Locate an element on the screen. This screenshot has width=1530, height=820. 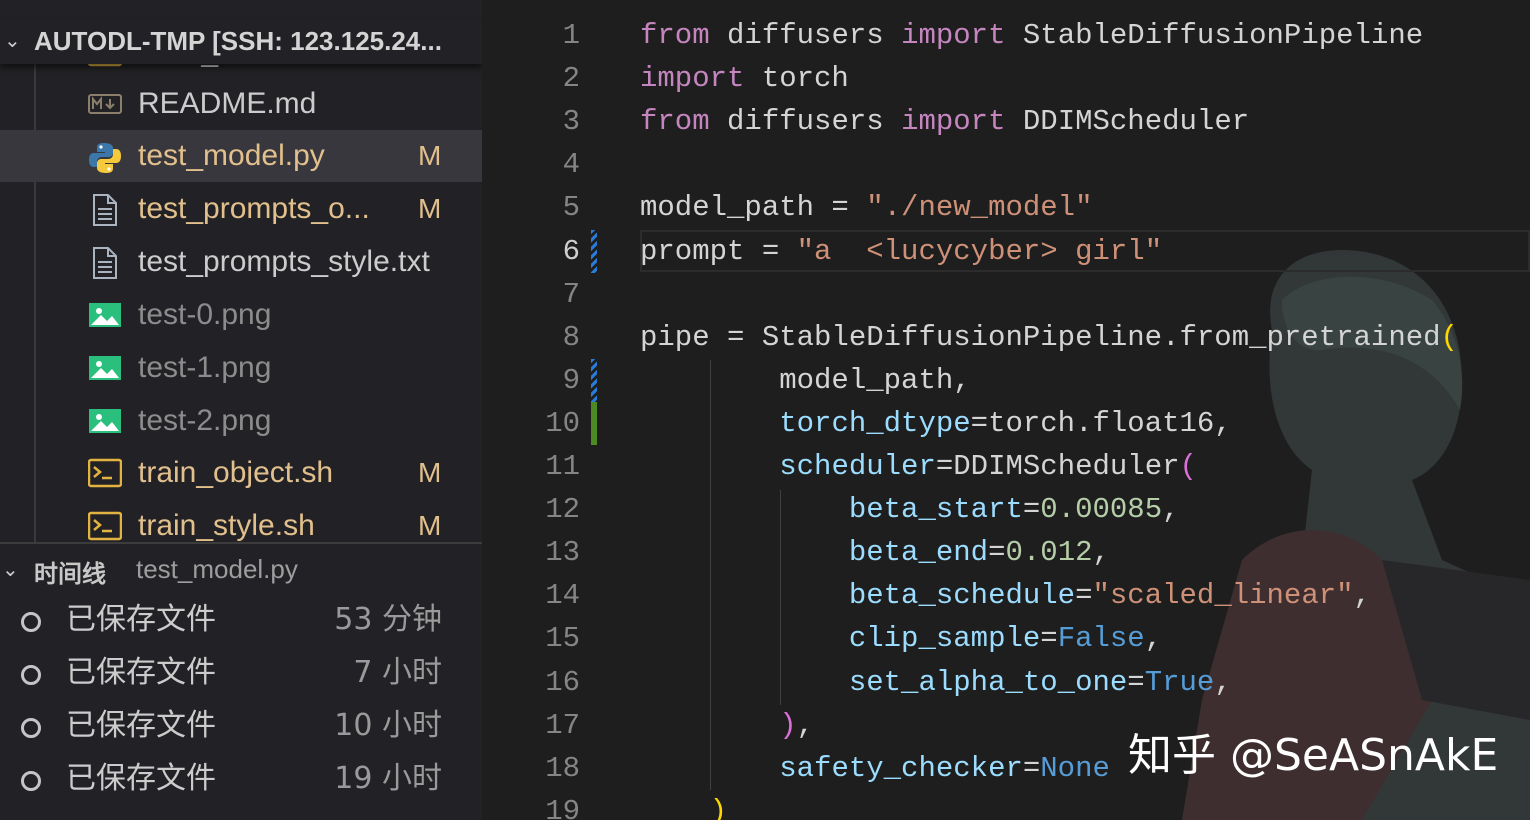
code-line: model_path = "./new_model" is located at coordinates (866, 207).